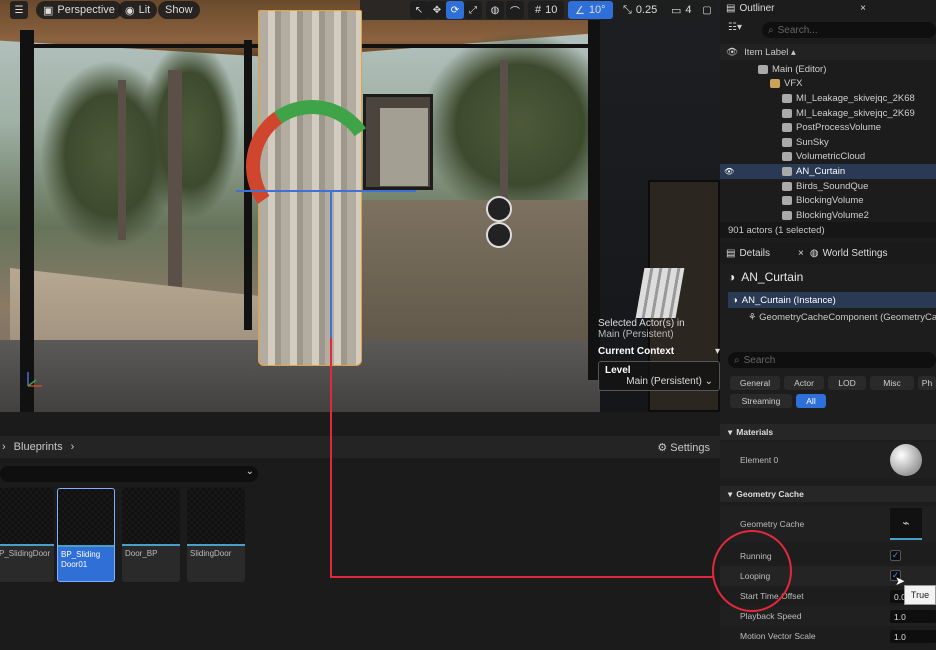  What do you see at coordinates (814, 253) in the screenshot?
I see `globe-icon: ◍` at bounding box center [814, 253].